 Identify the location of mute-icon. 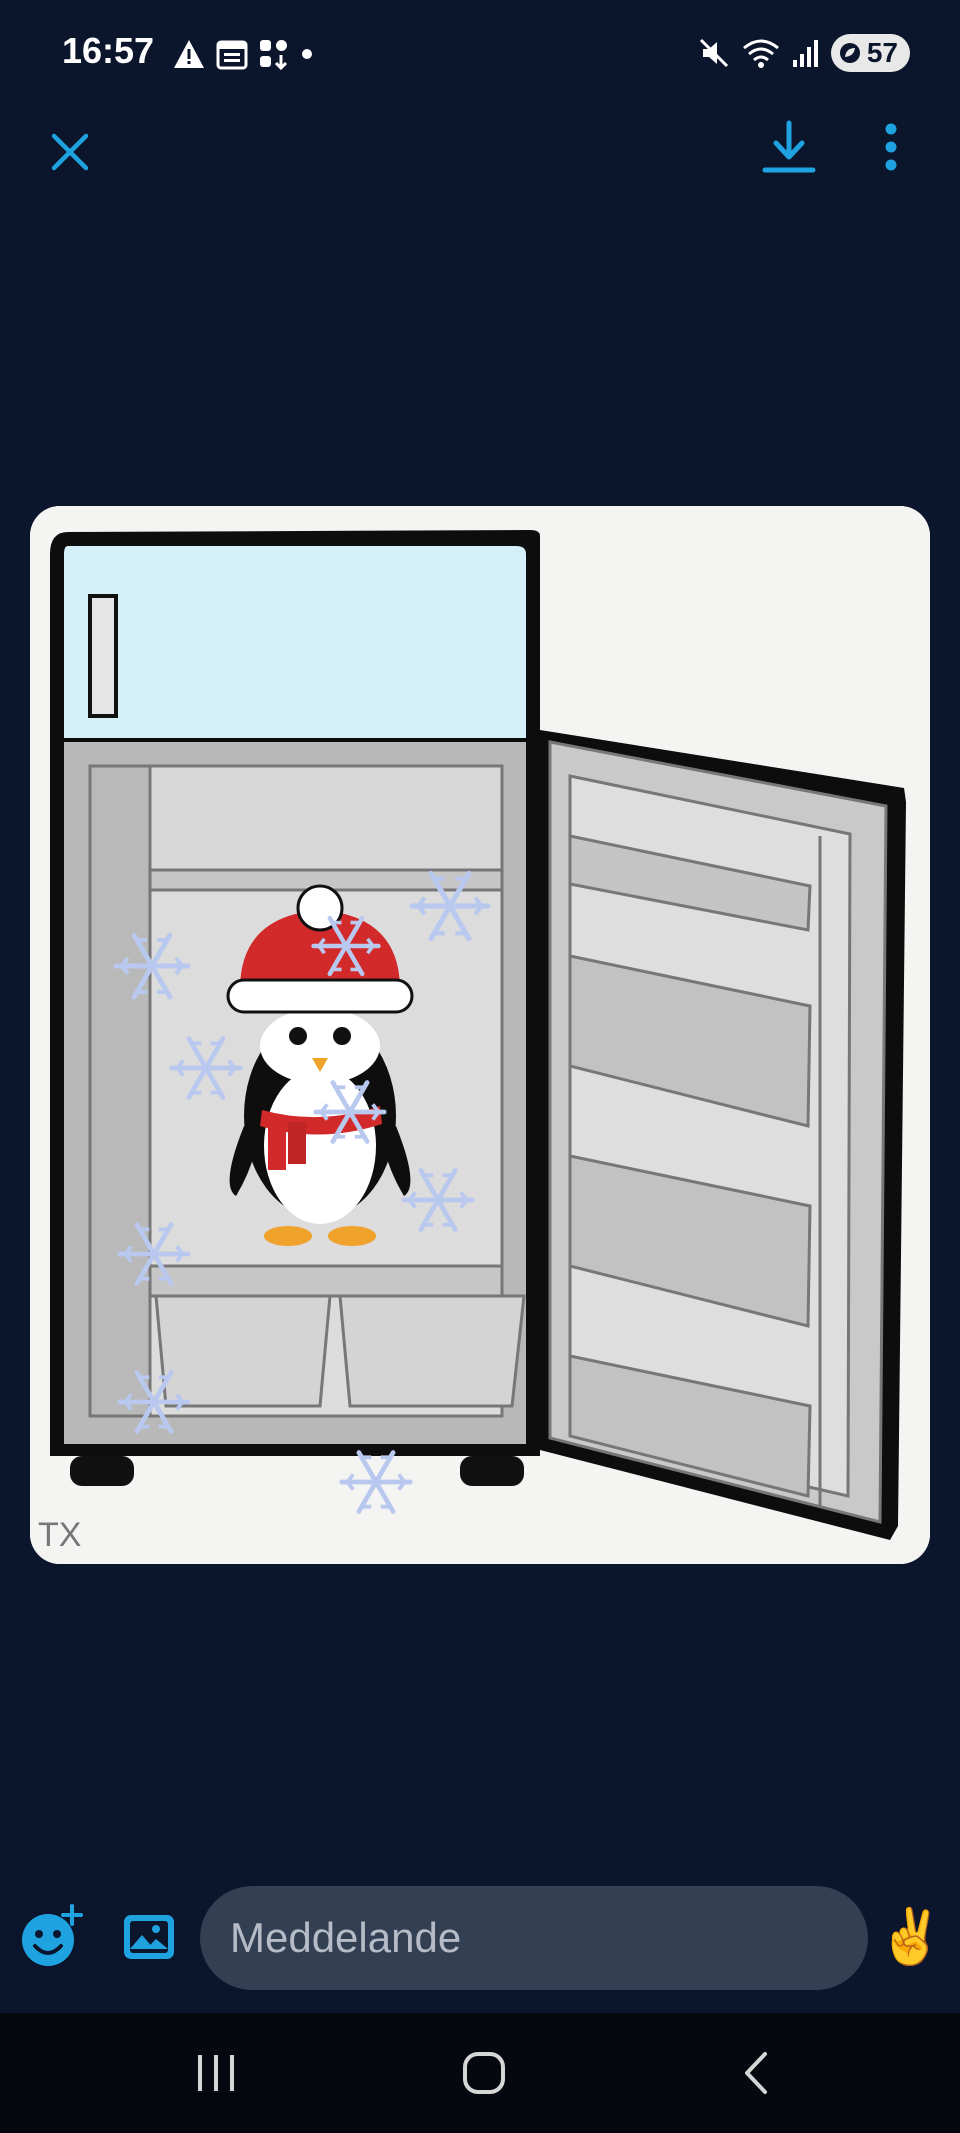
(713, 53).